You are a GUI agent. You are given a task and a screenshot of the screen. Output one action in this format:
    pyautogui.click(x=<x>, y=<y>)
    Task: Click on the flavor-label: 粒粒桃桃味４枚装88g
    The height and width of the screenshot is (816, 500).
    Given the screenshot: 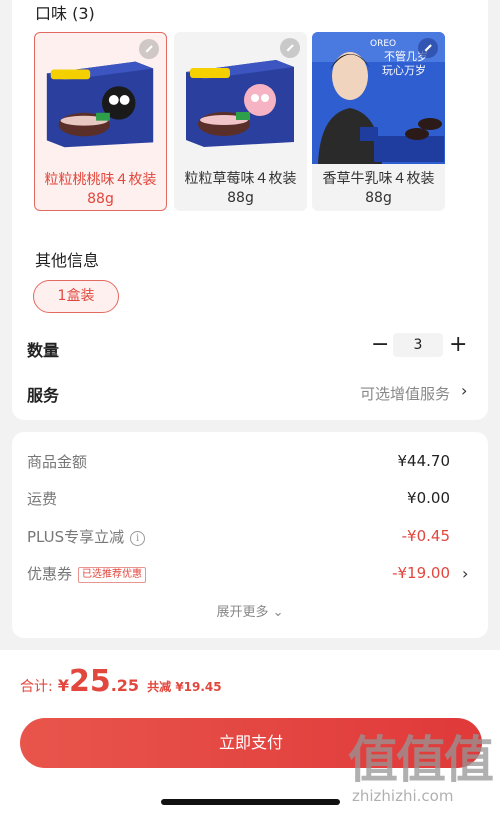 What is the action you would take?
    pyautogui.click(x=100, y=189)
    